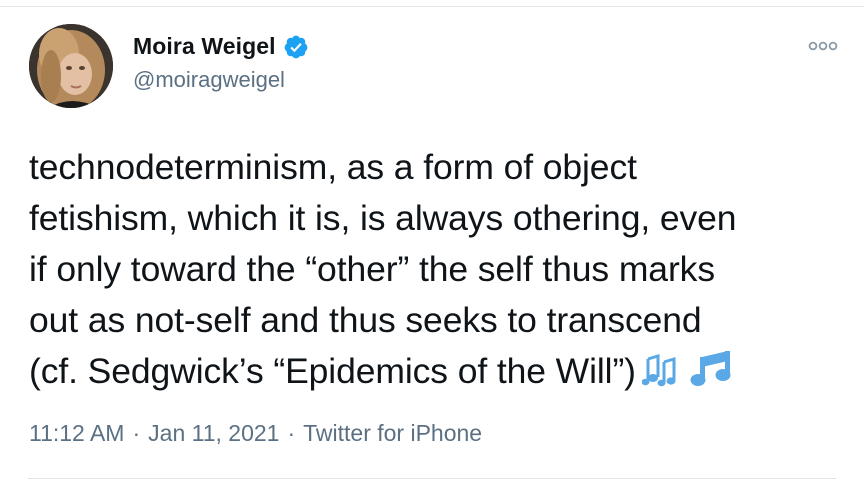 The image size is (864, 486). What do you see at coordinates (432, 478) in the screenshot?
I see `bottom-divider` at bounding box center [432, 478].